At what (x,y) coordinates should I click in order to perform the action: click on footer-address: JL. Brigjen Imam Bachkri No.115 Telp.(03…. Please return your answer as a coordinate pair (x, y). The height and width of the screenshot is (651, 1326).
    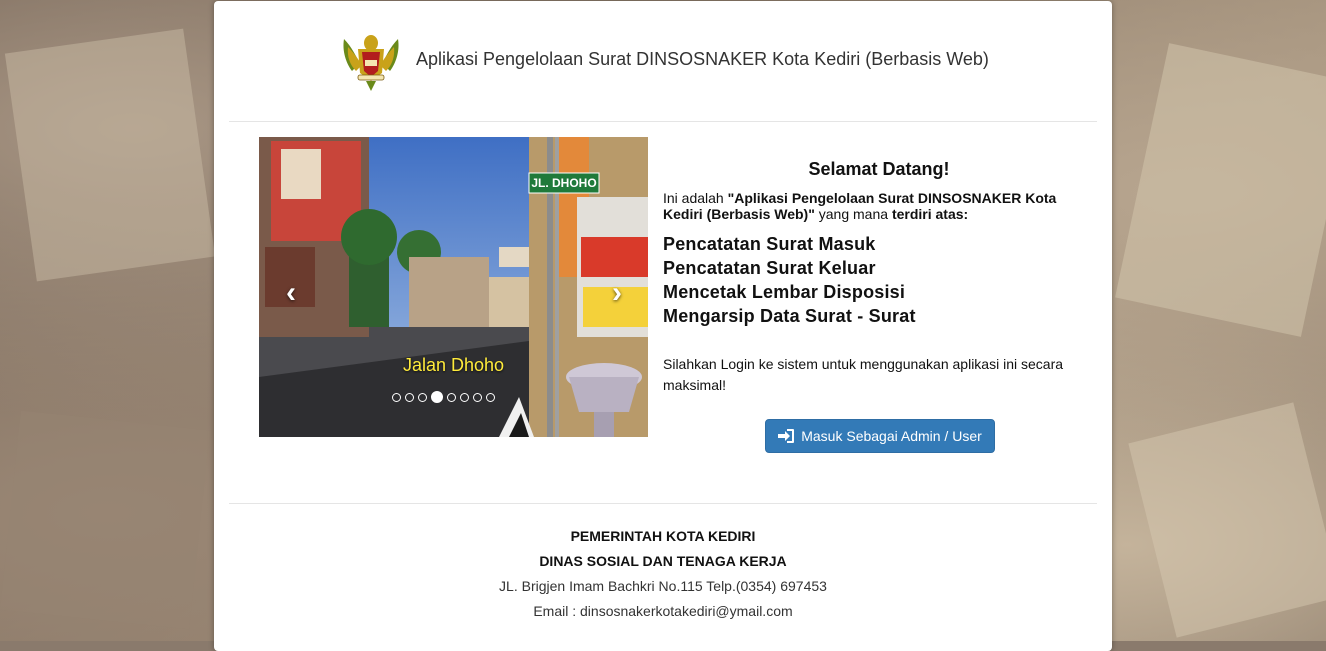
    Looking at the image, I should click on (663, 586).